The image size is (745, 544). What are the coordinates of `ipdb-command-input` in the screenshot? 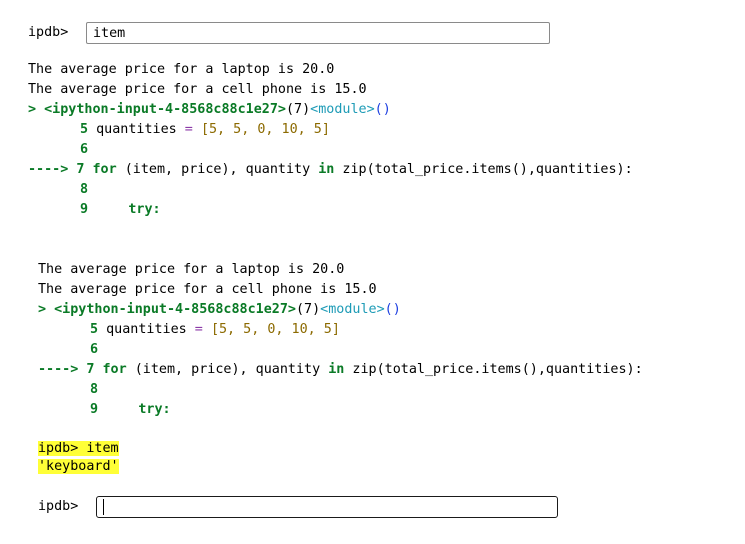 It's located at (318, 33).